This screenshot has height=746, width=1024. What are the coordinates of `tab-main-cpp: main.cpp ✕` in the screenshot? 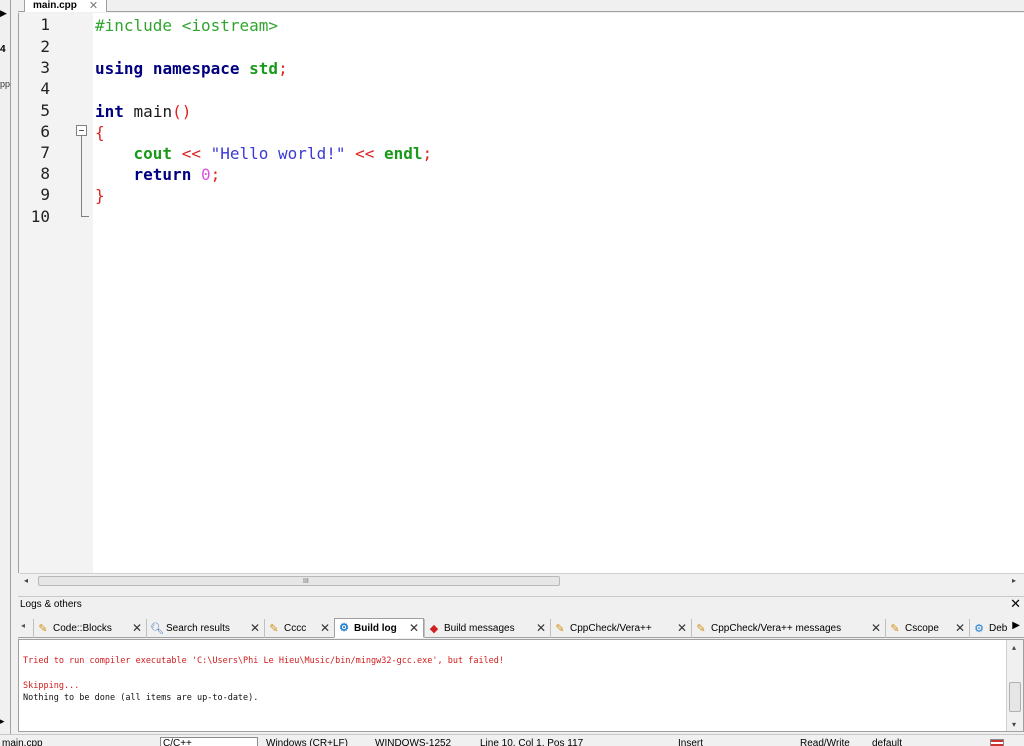 It's located at (66, 6).